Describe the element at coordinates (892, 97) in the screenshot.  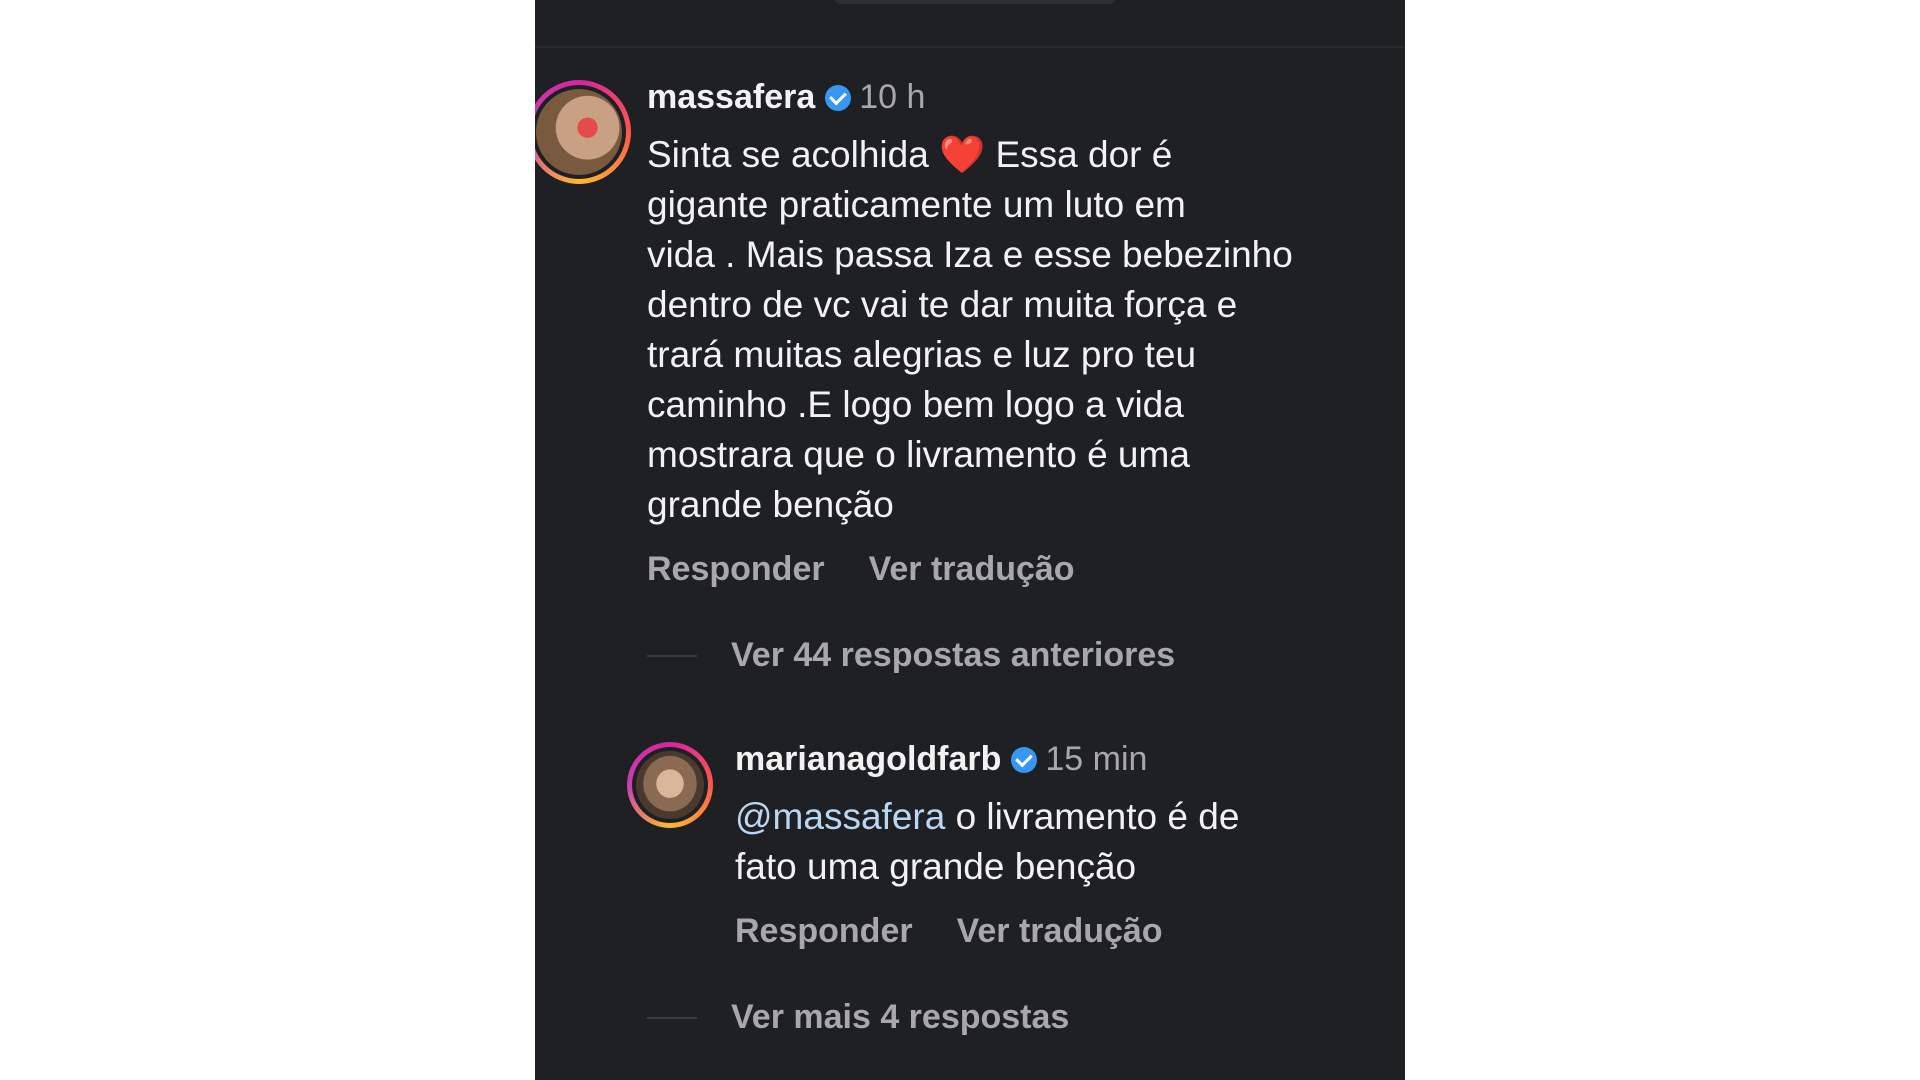
I see `comment-timestamp: 10 h` at that location.